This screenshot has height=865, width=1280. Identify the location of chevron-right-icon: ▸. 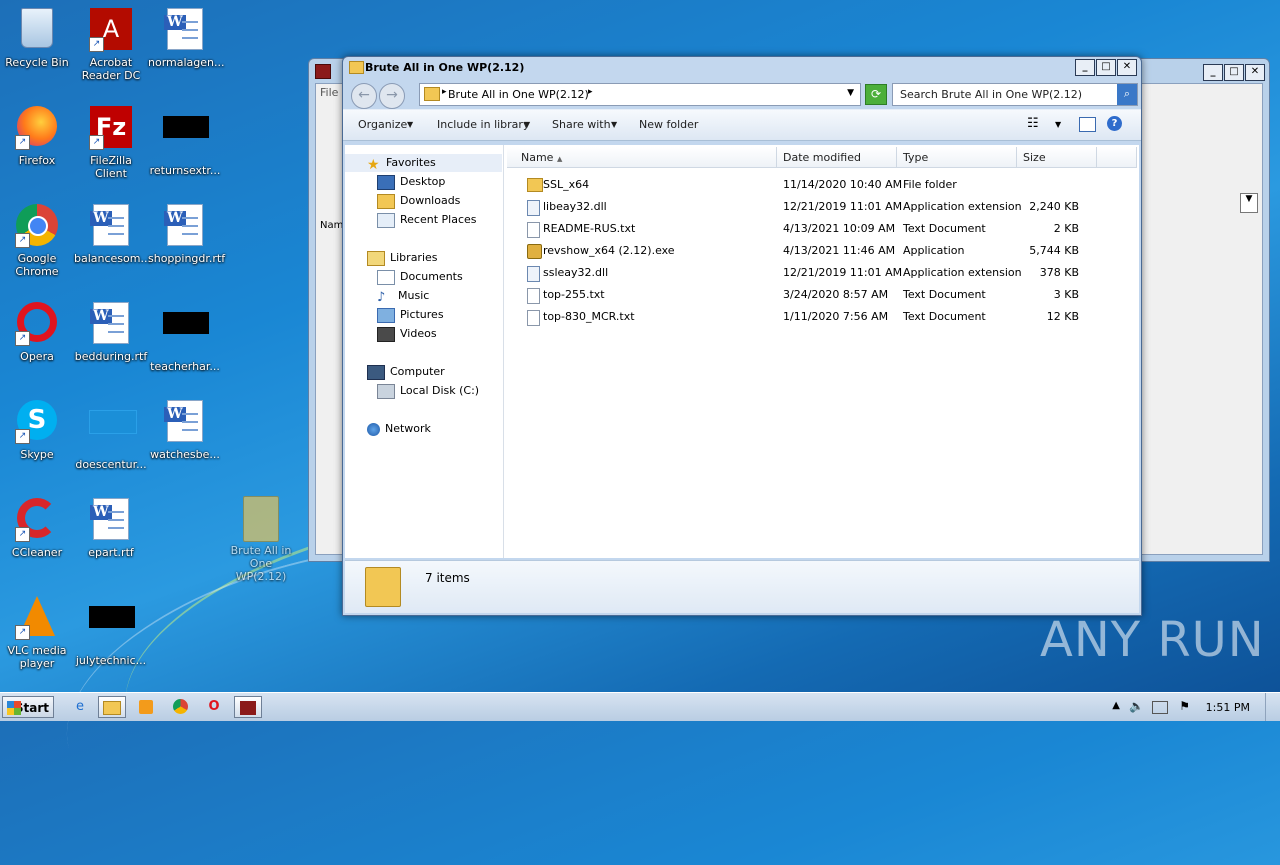
(590, 92).